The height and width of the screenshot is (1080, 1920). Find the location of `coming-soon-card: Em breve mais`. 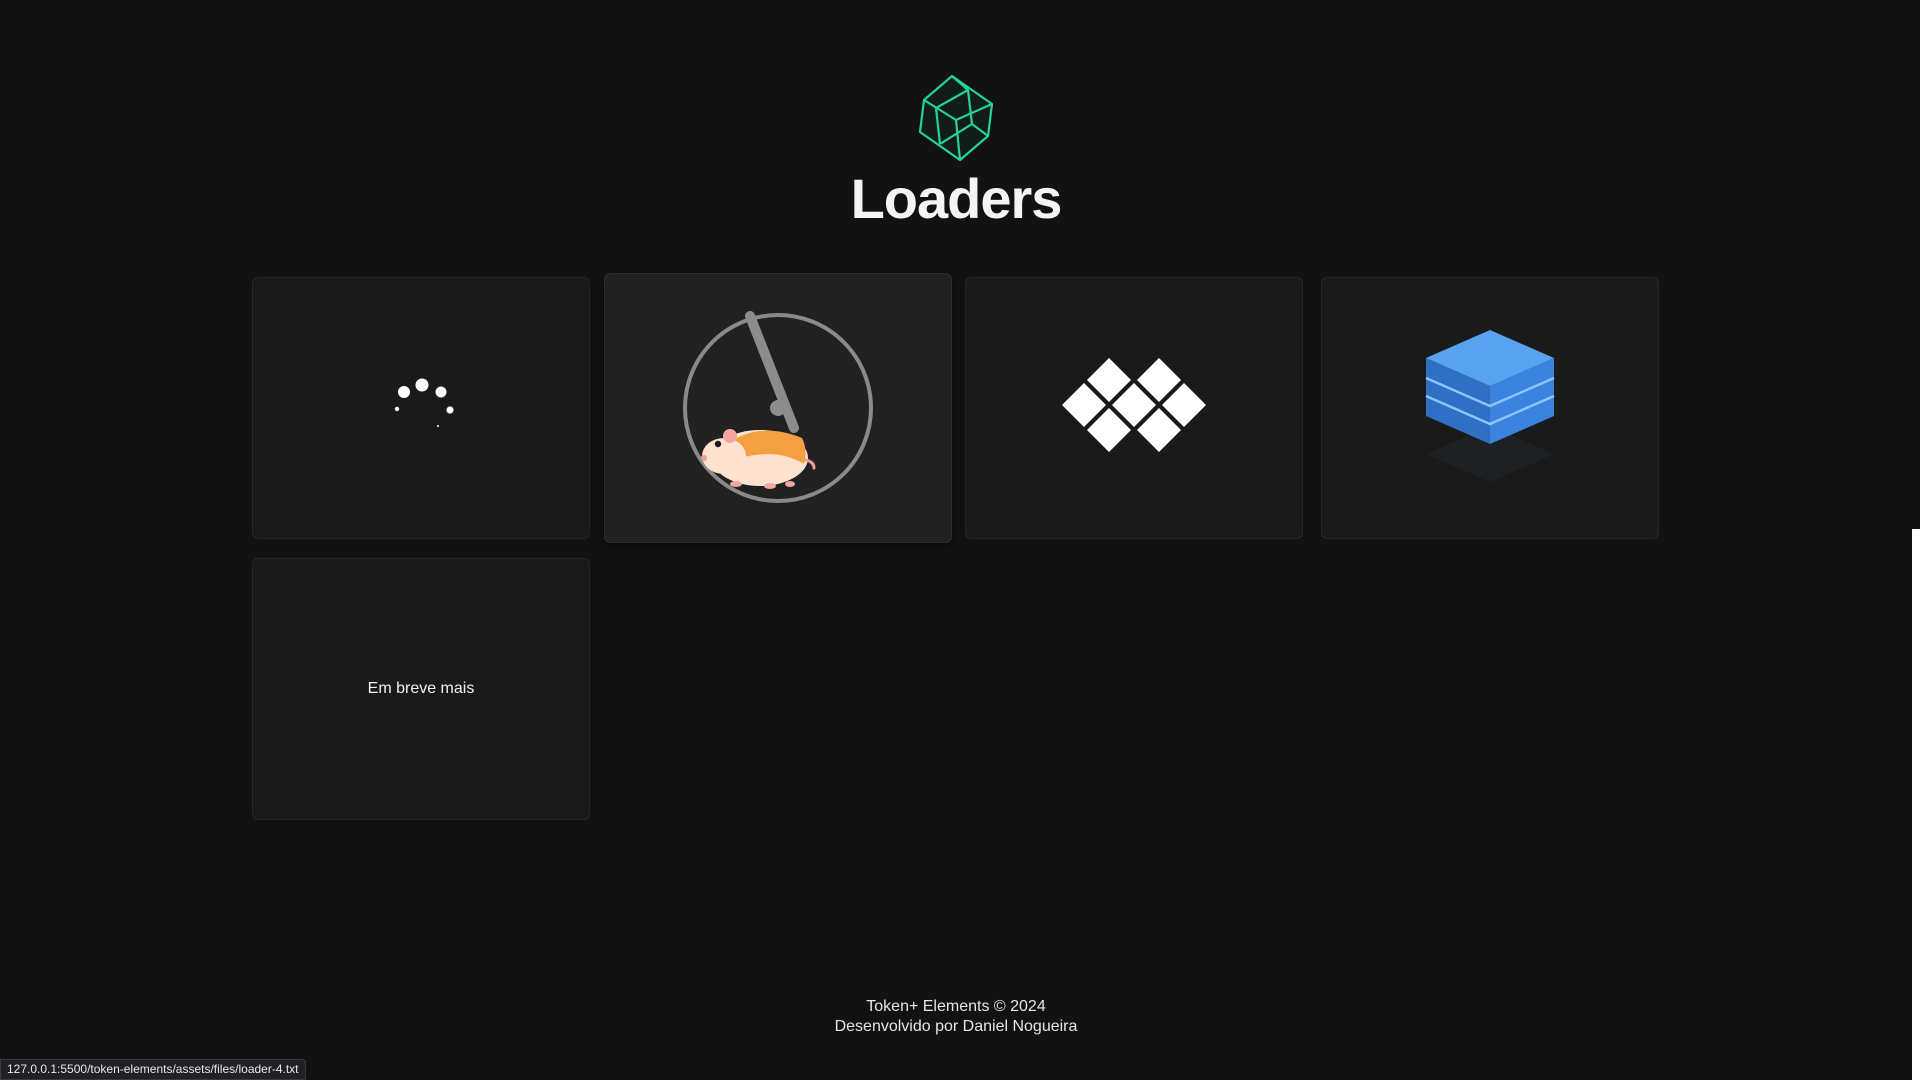

coming-soon-card: Em breve mais is located at coordinates (421, 689).